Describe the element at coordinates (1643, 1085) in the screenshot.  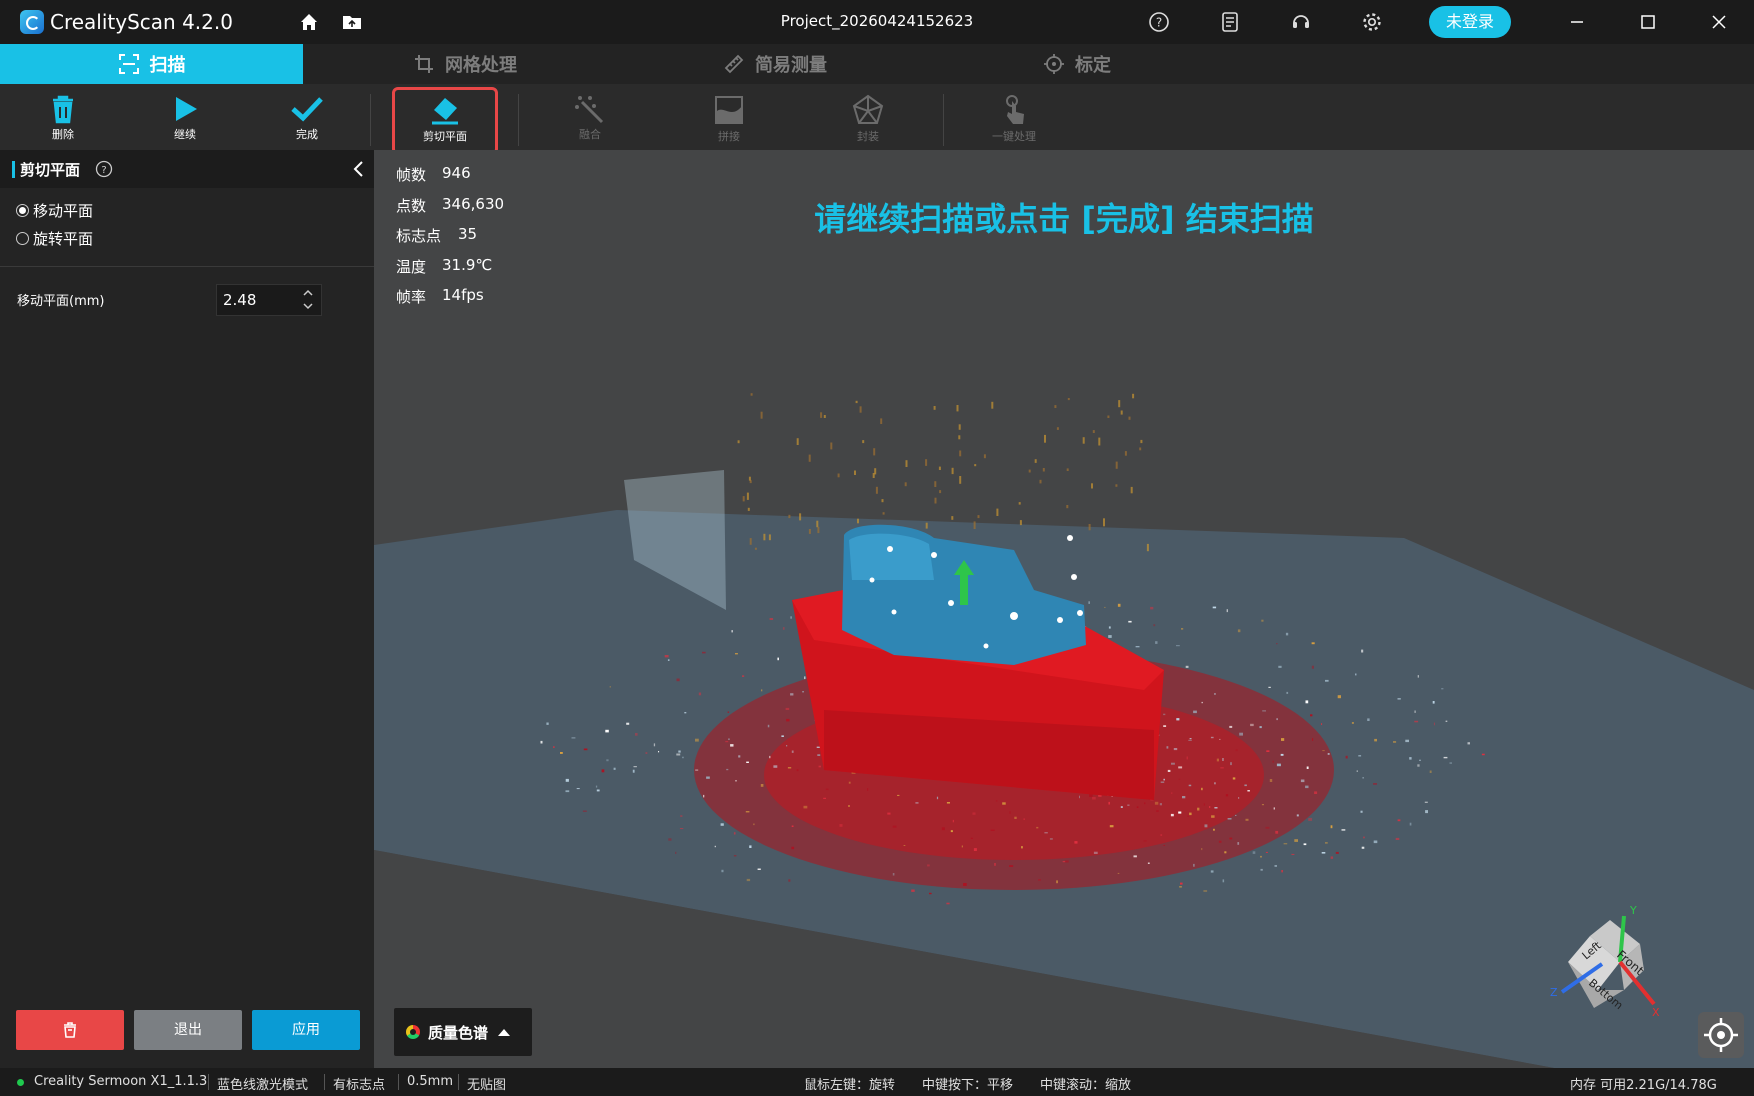
I see `memory-usage: 内存 可用2.21G/14.78G` at that location.